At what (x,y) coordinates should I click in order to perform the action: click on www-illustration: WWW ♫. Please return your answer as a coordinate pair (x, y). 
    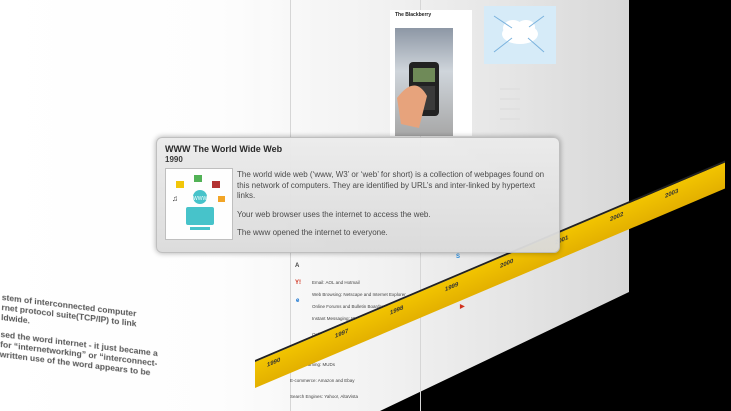
    Looking at the image, I should click on (199, 204).